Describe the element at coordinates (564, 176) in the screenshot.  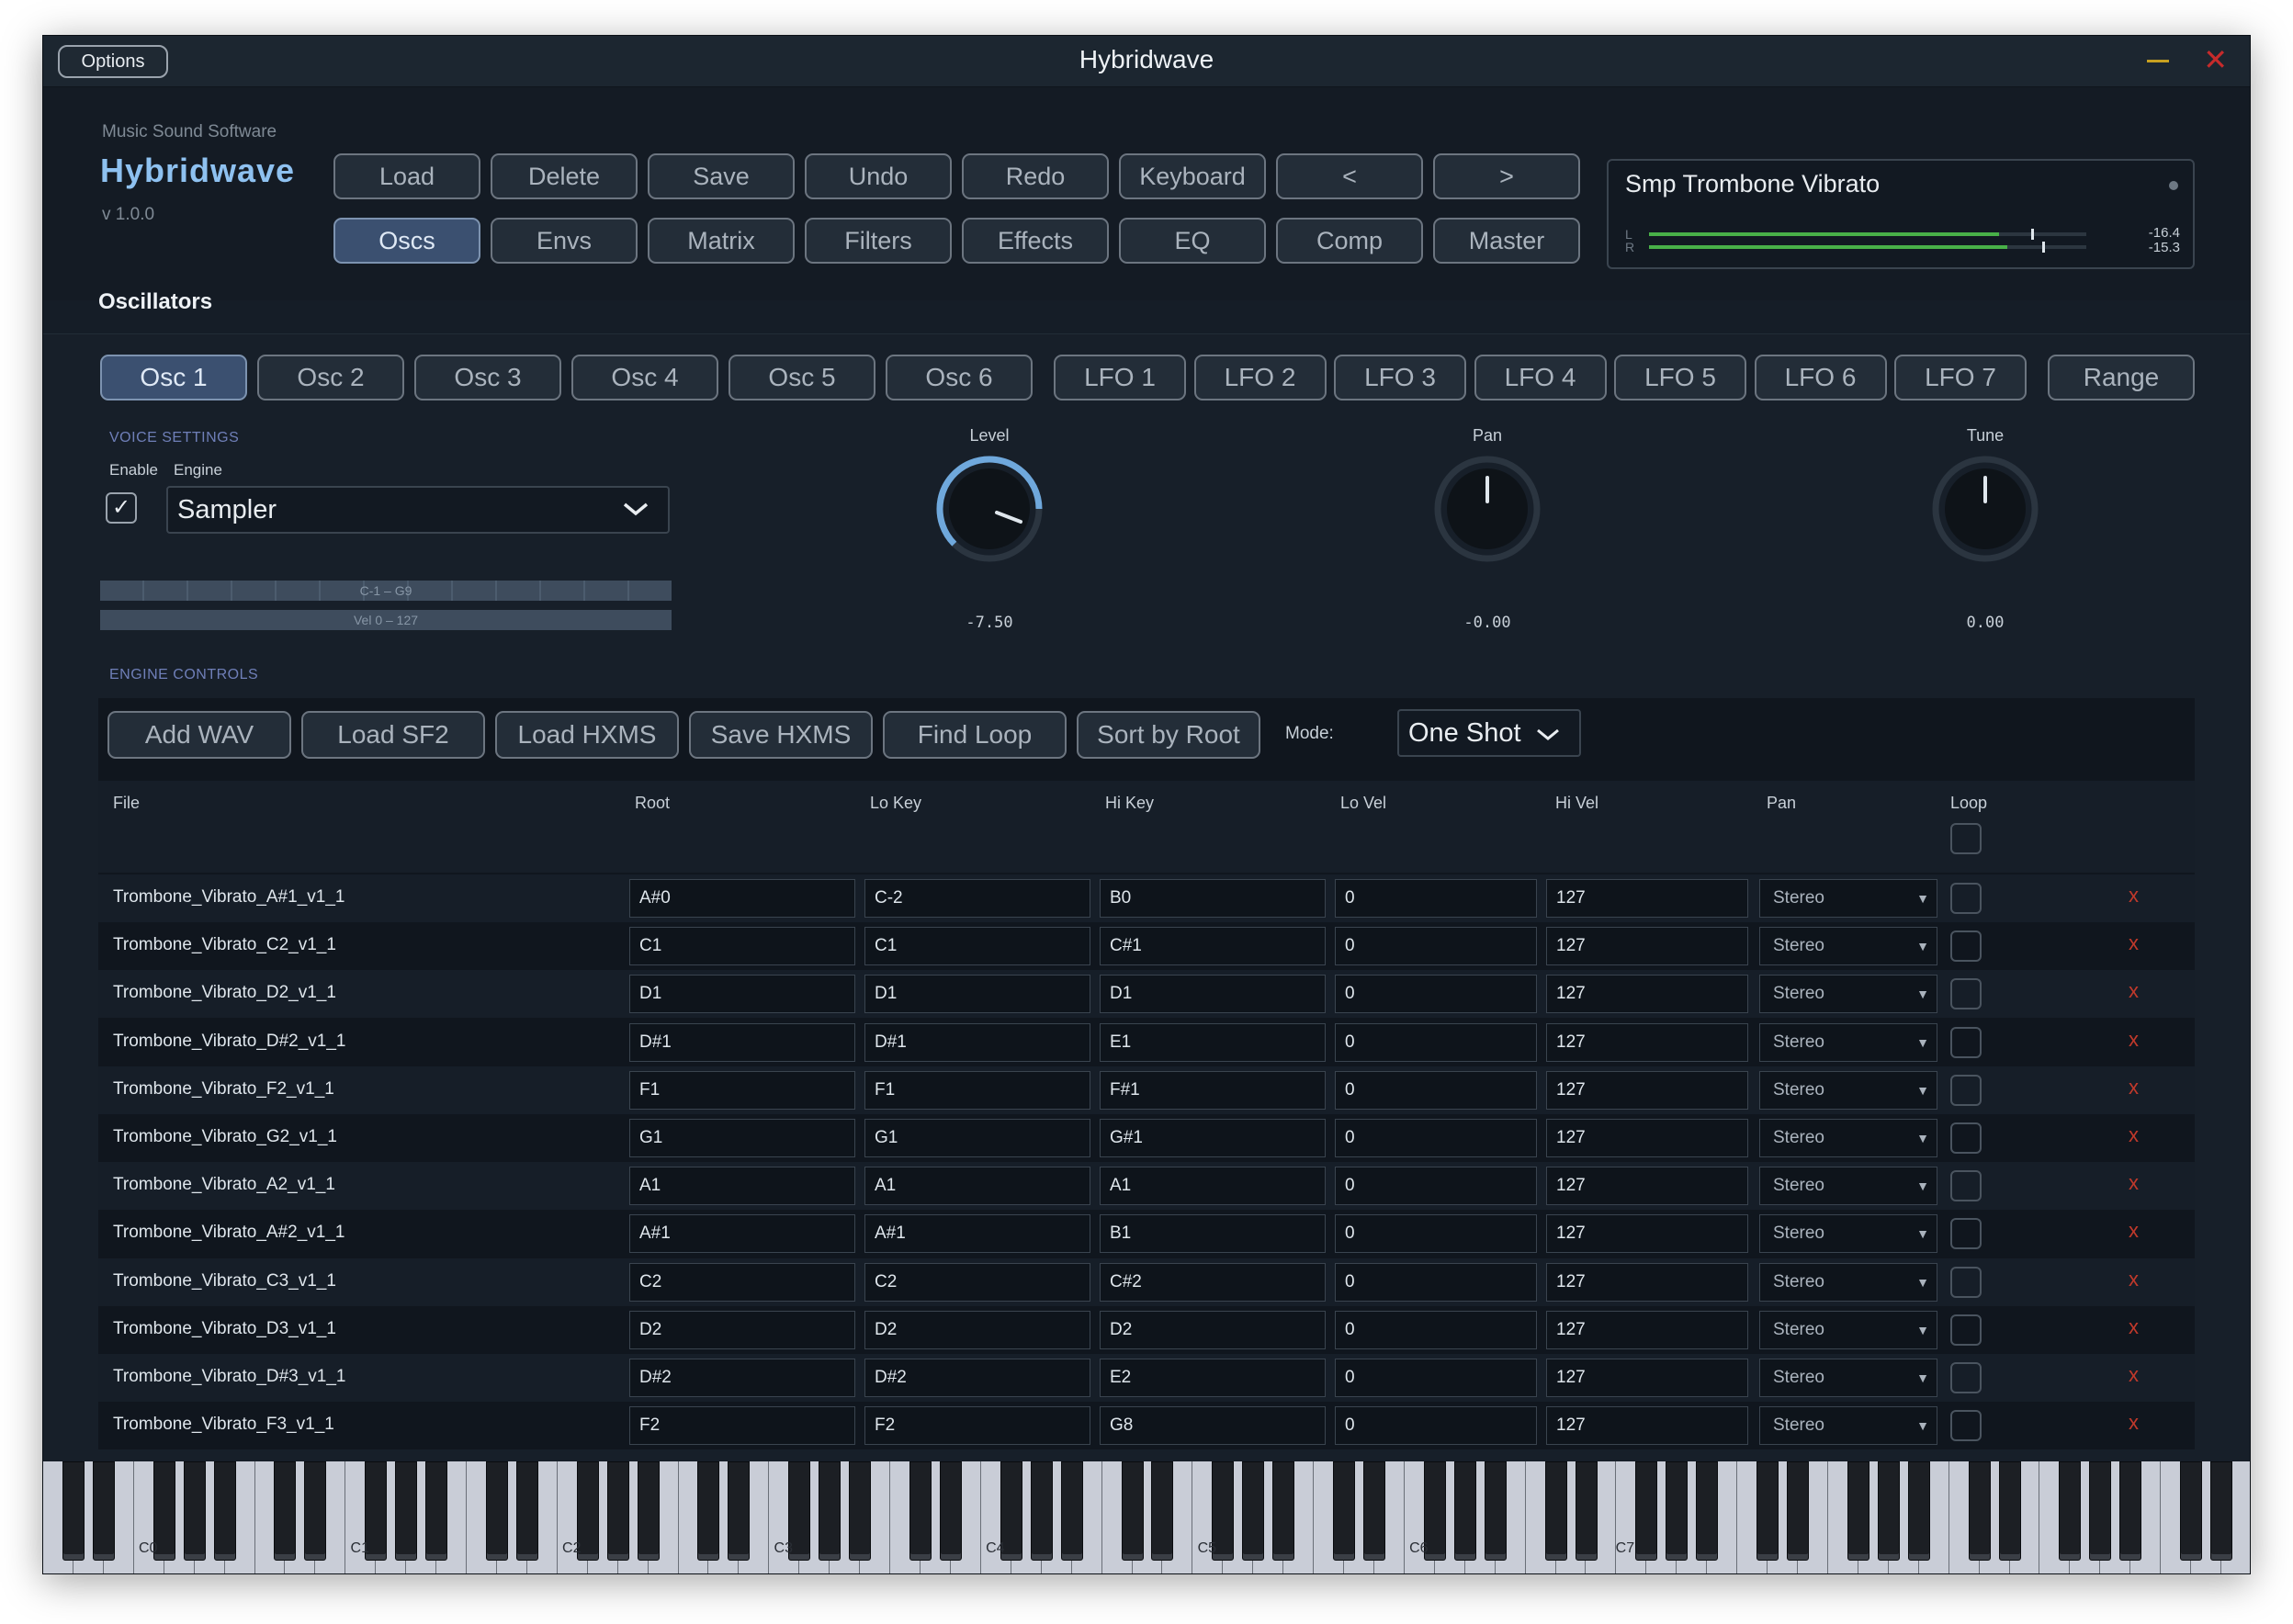
I see `delete-button: Delete` at that location.